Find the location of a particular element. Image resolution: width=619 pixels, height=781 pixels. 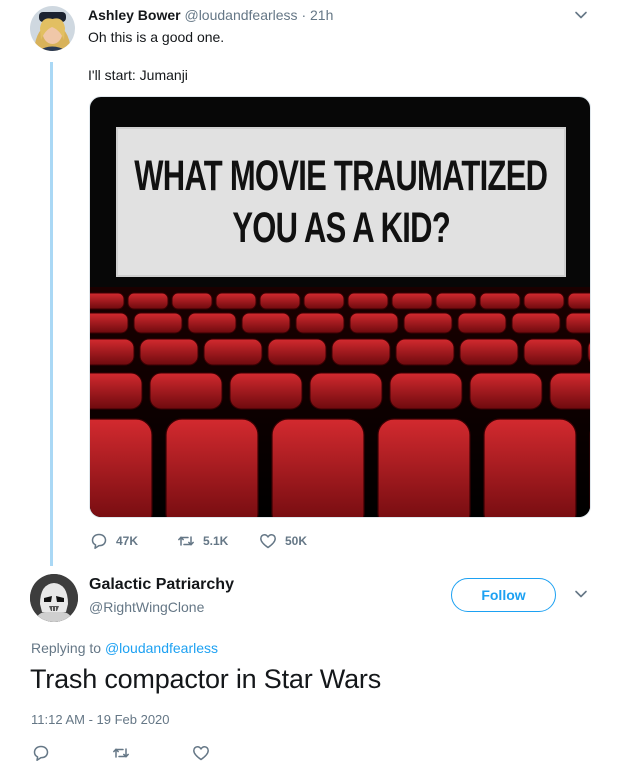

tweet-text: Oh this is a good one. is located at coordinates (156, 37).